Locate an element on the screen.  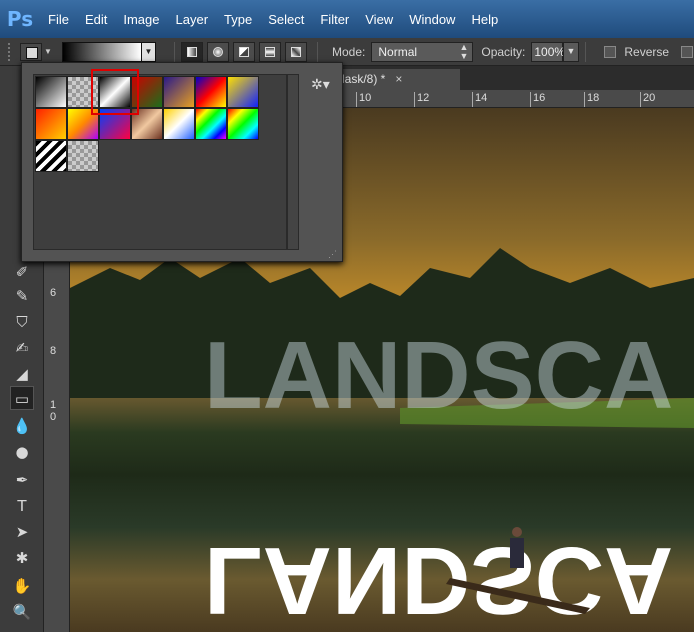
clone-stamp-icon: ⛉ is located at coordinates (22, 322).